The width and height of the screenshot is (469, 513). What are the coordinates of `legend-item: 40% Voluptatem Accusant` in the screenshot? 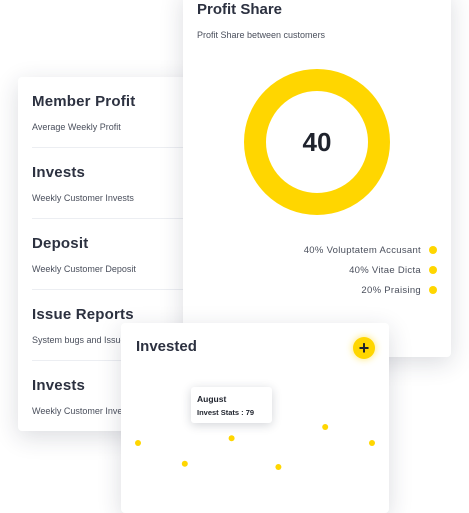 It's located at (370, 250).